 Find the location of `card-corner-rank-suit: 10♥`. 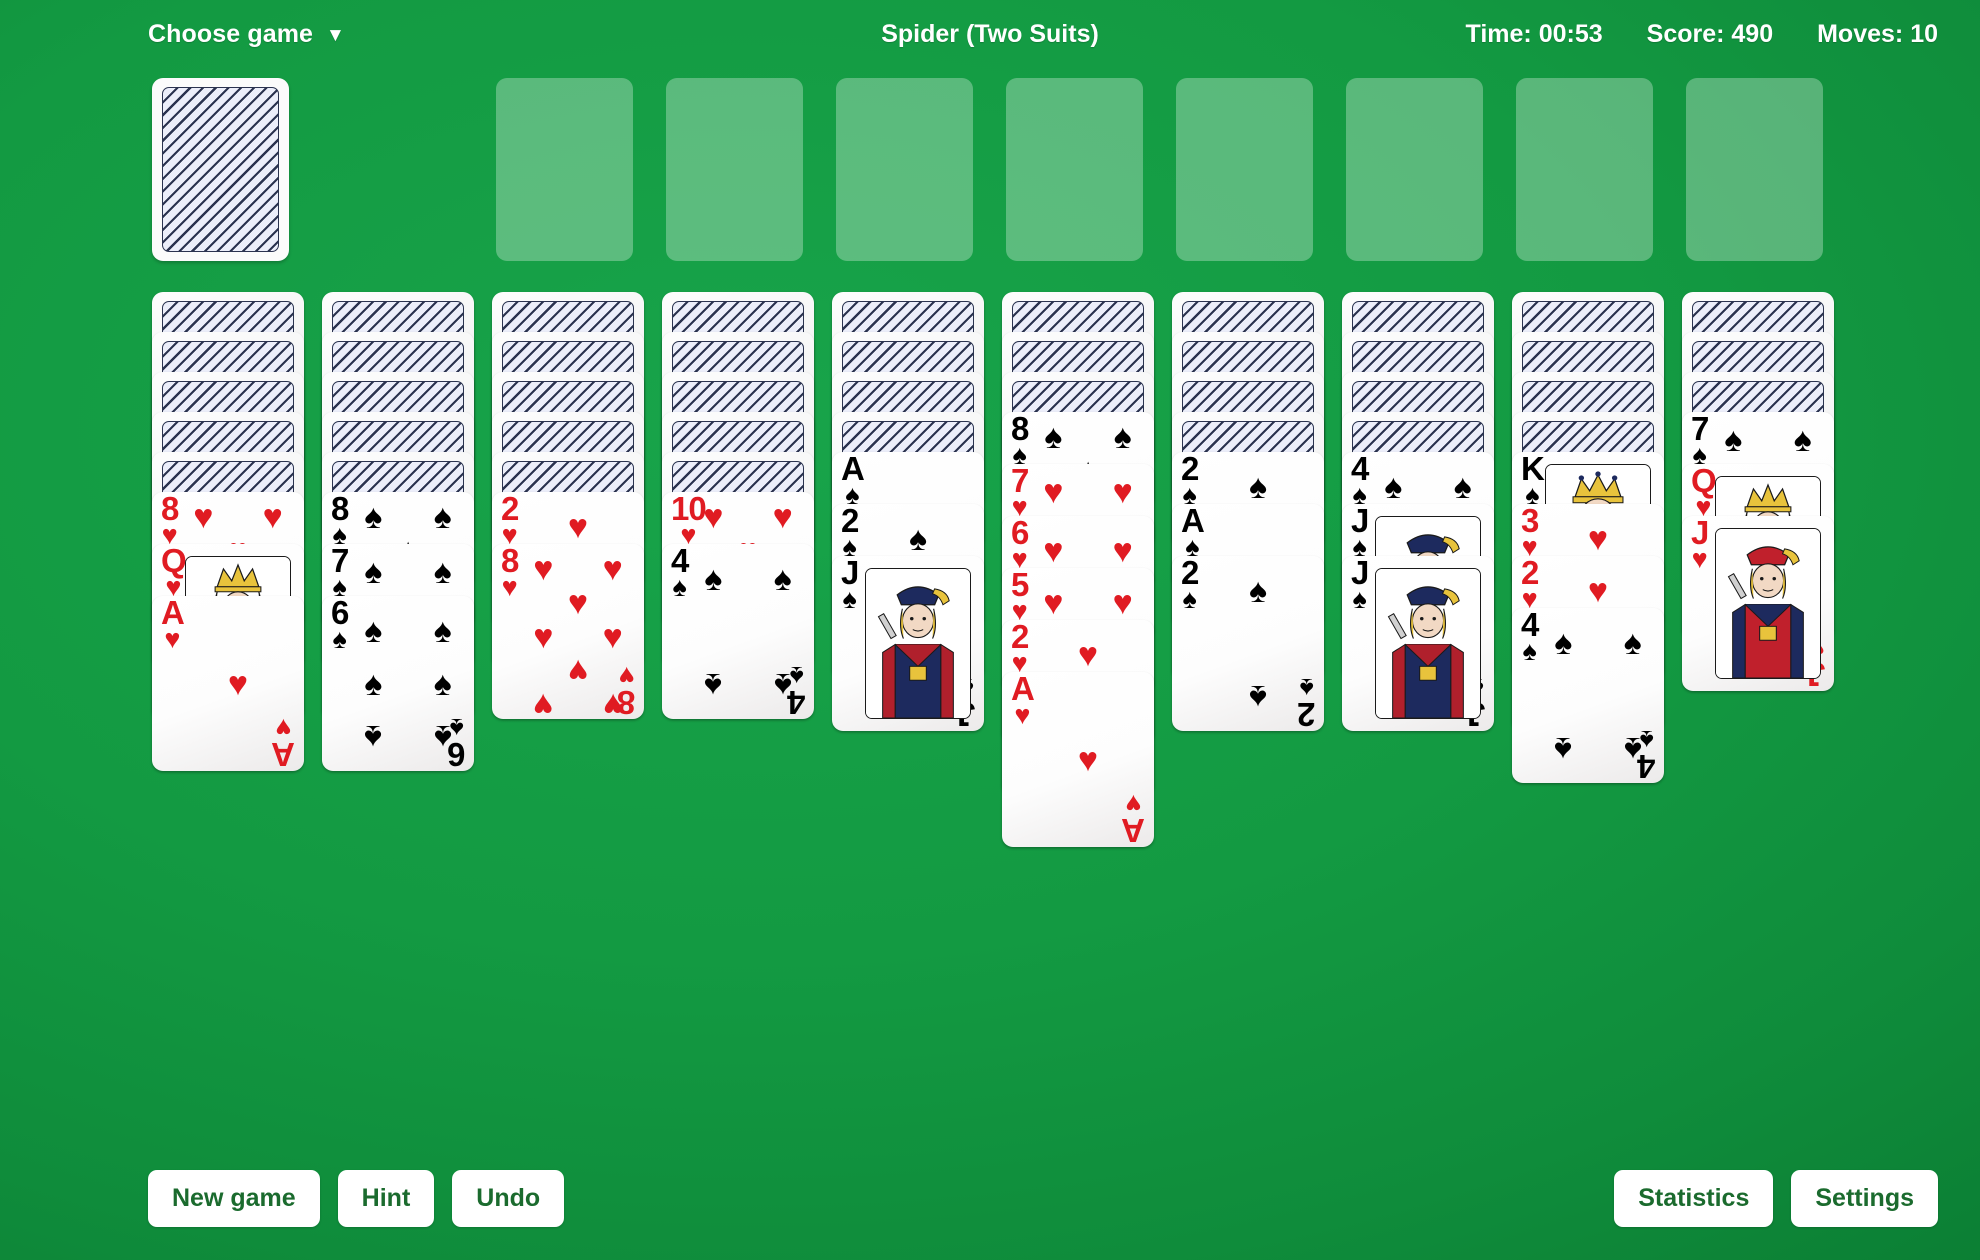

card-corner-rank-suit: 10♥ is located at coordinates (689, 521).